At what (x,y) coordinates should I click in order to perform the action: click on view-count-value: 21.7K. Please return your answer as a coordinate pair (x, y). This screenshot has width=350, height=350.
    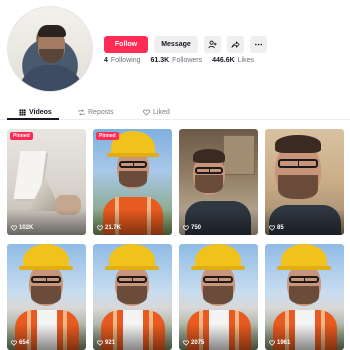
    Looking at the image, I should click on (113, 228).